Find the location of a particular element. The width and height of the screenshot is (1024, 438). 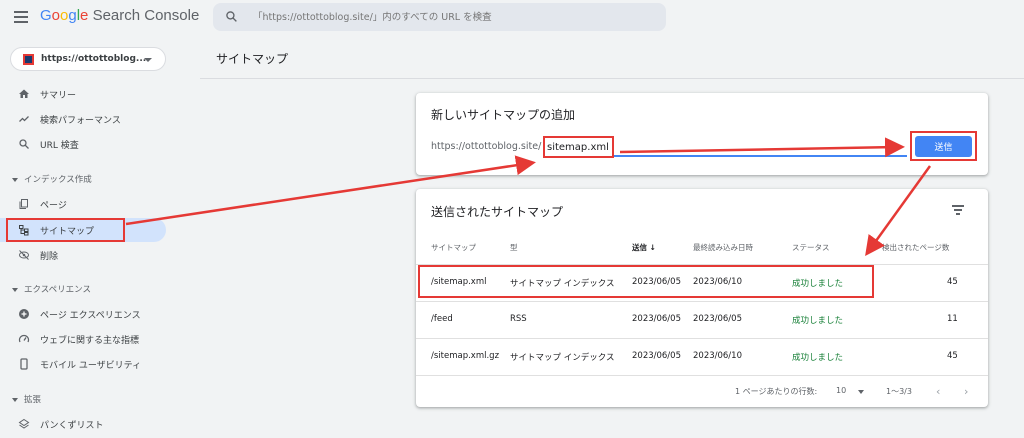

trending-up-icon is located at coordinates (24, 119).